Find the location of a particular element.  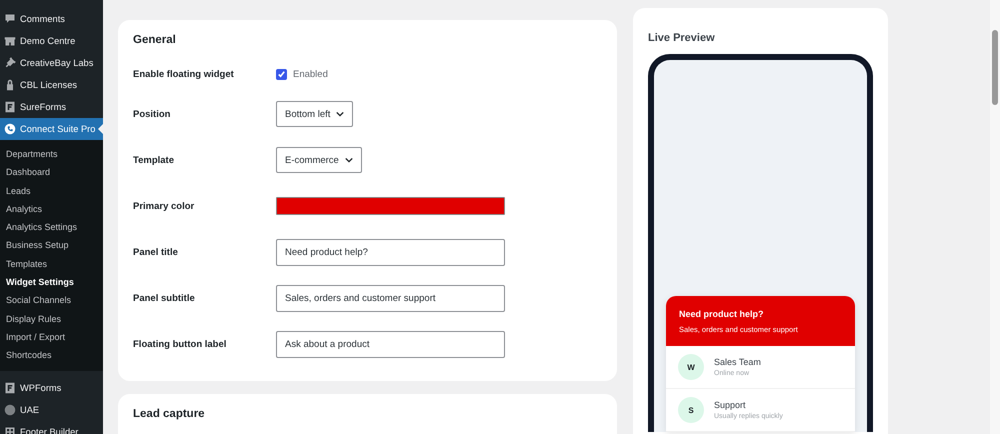

submenu-item: Import / Export is located at coordinates (51, 337).